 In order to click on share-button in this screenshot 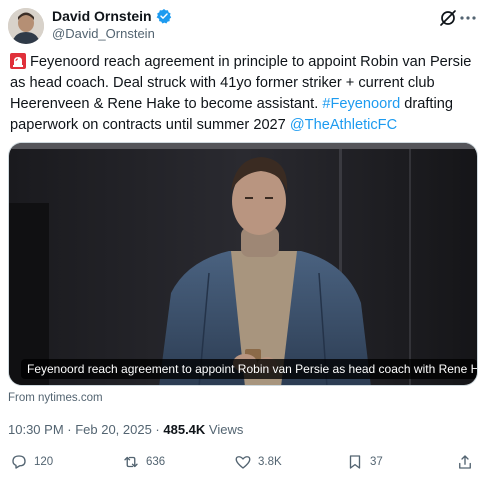, I will do `click(465, 462)`.